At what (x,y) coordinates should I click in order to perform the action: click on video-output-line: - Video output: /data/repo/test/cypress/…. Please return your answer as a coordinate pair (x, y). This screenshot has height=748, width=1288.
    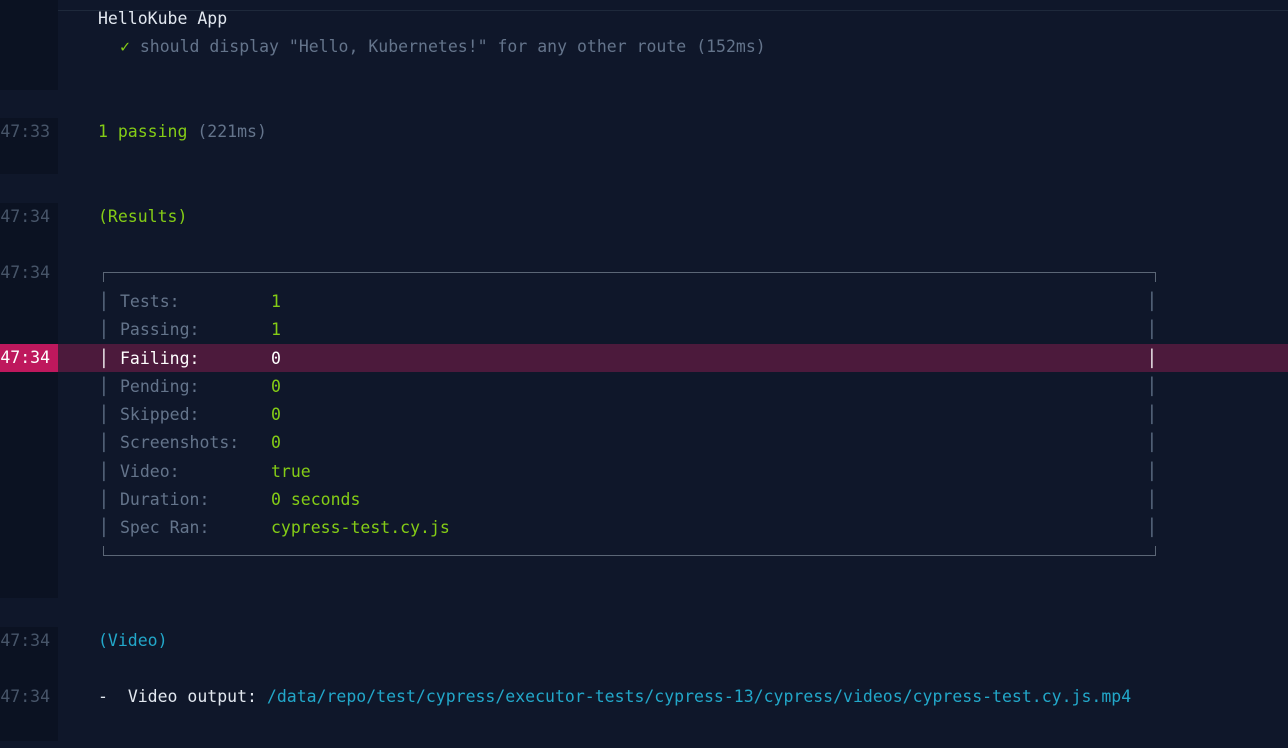
    Looking at the image, I should click on (614, 697).